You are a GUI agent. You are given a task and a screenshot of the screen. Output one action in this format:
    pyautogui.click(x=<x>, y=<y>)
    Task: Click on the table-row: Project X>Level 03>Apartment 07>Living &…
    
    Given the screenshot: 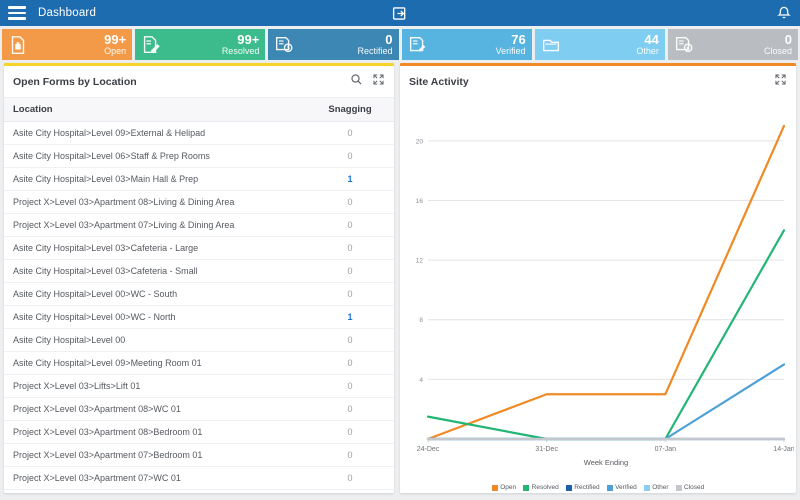 What is the action you would take?
    pyautogui.click(x=199, y=225)
    